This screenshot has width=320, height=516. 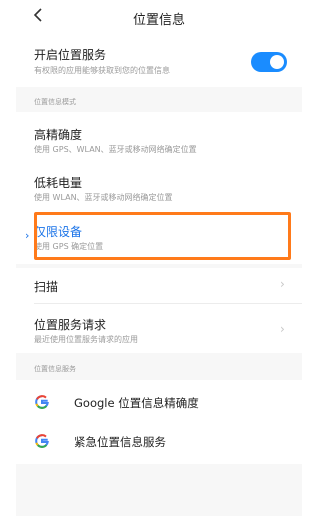 I want to click on highlight-box, so click(x=162, y=236).